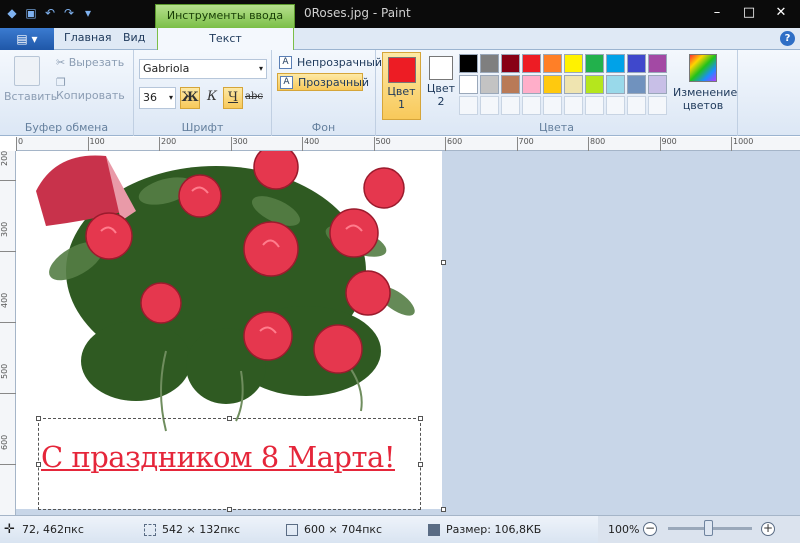  I want to click on close-button: ✕, so click(781, 13).